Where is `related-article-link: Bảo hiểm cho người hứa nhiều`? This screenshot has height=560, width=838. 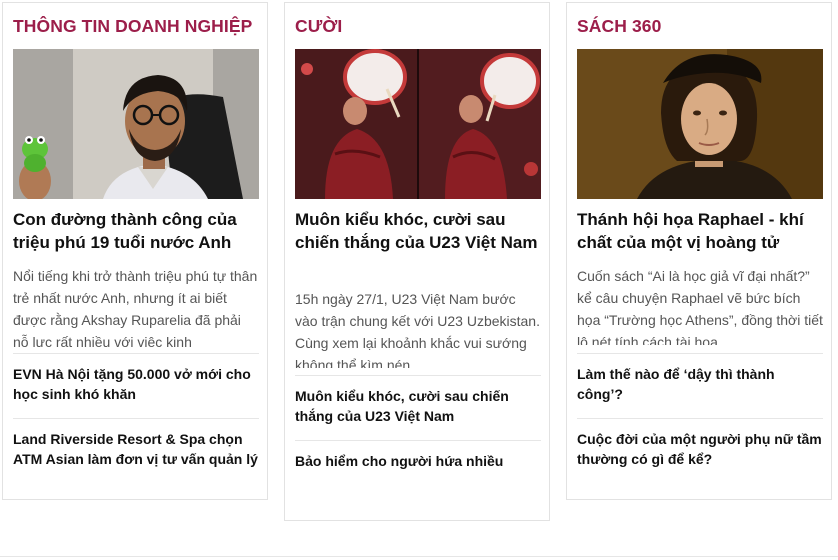 related-article-link: Bảo hiểm cho người hứa nhiều is located at coordinates (418, 471).